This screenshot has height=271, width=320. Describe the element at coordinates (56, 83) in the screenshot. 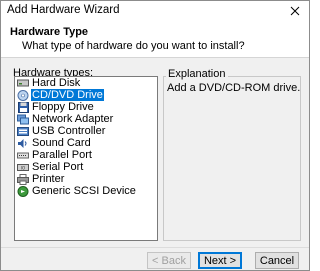

I see `list-item-label: Hard Disk` at that location.